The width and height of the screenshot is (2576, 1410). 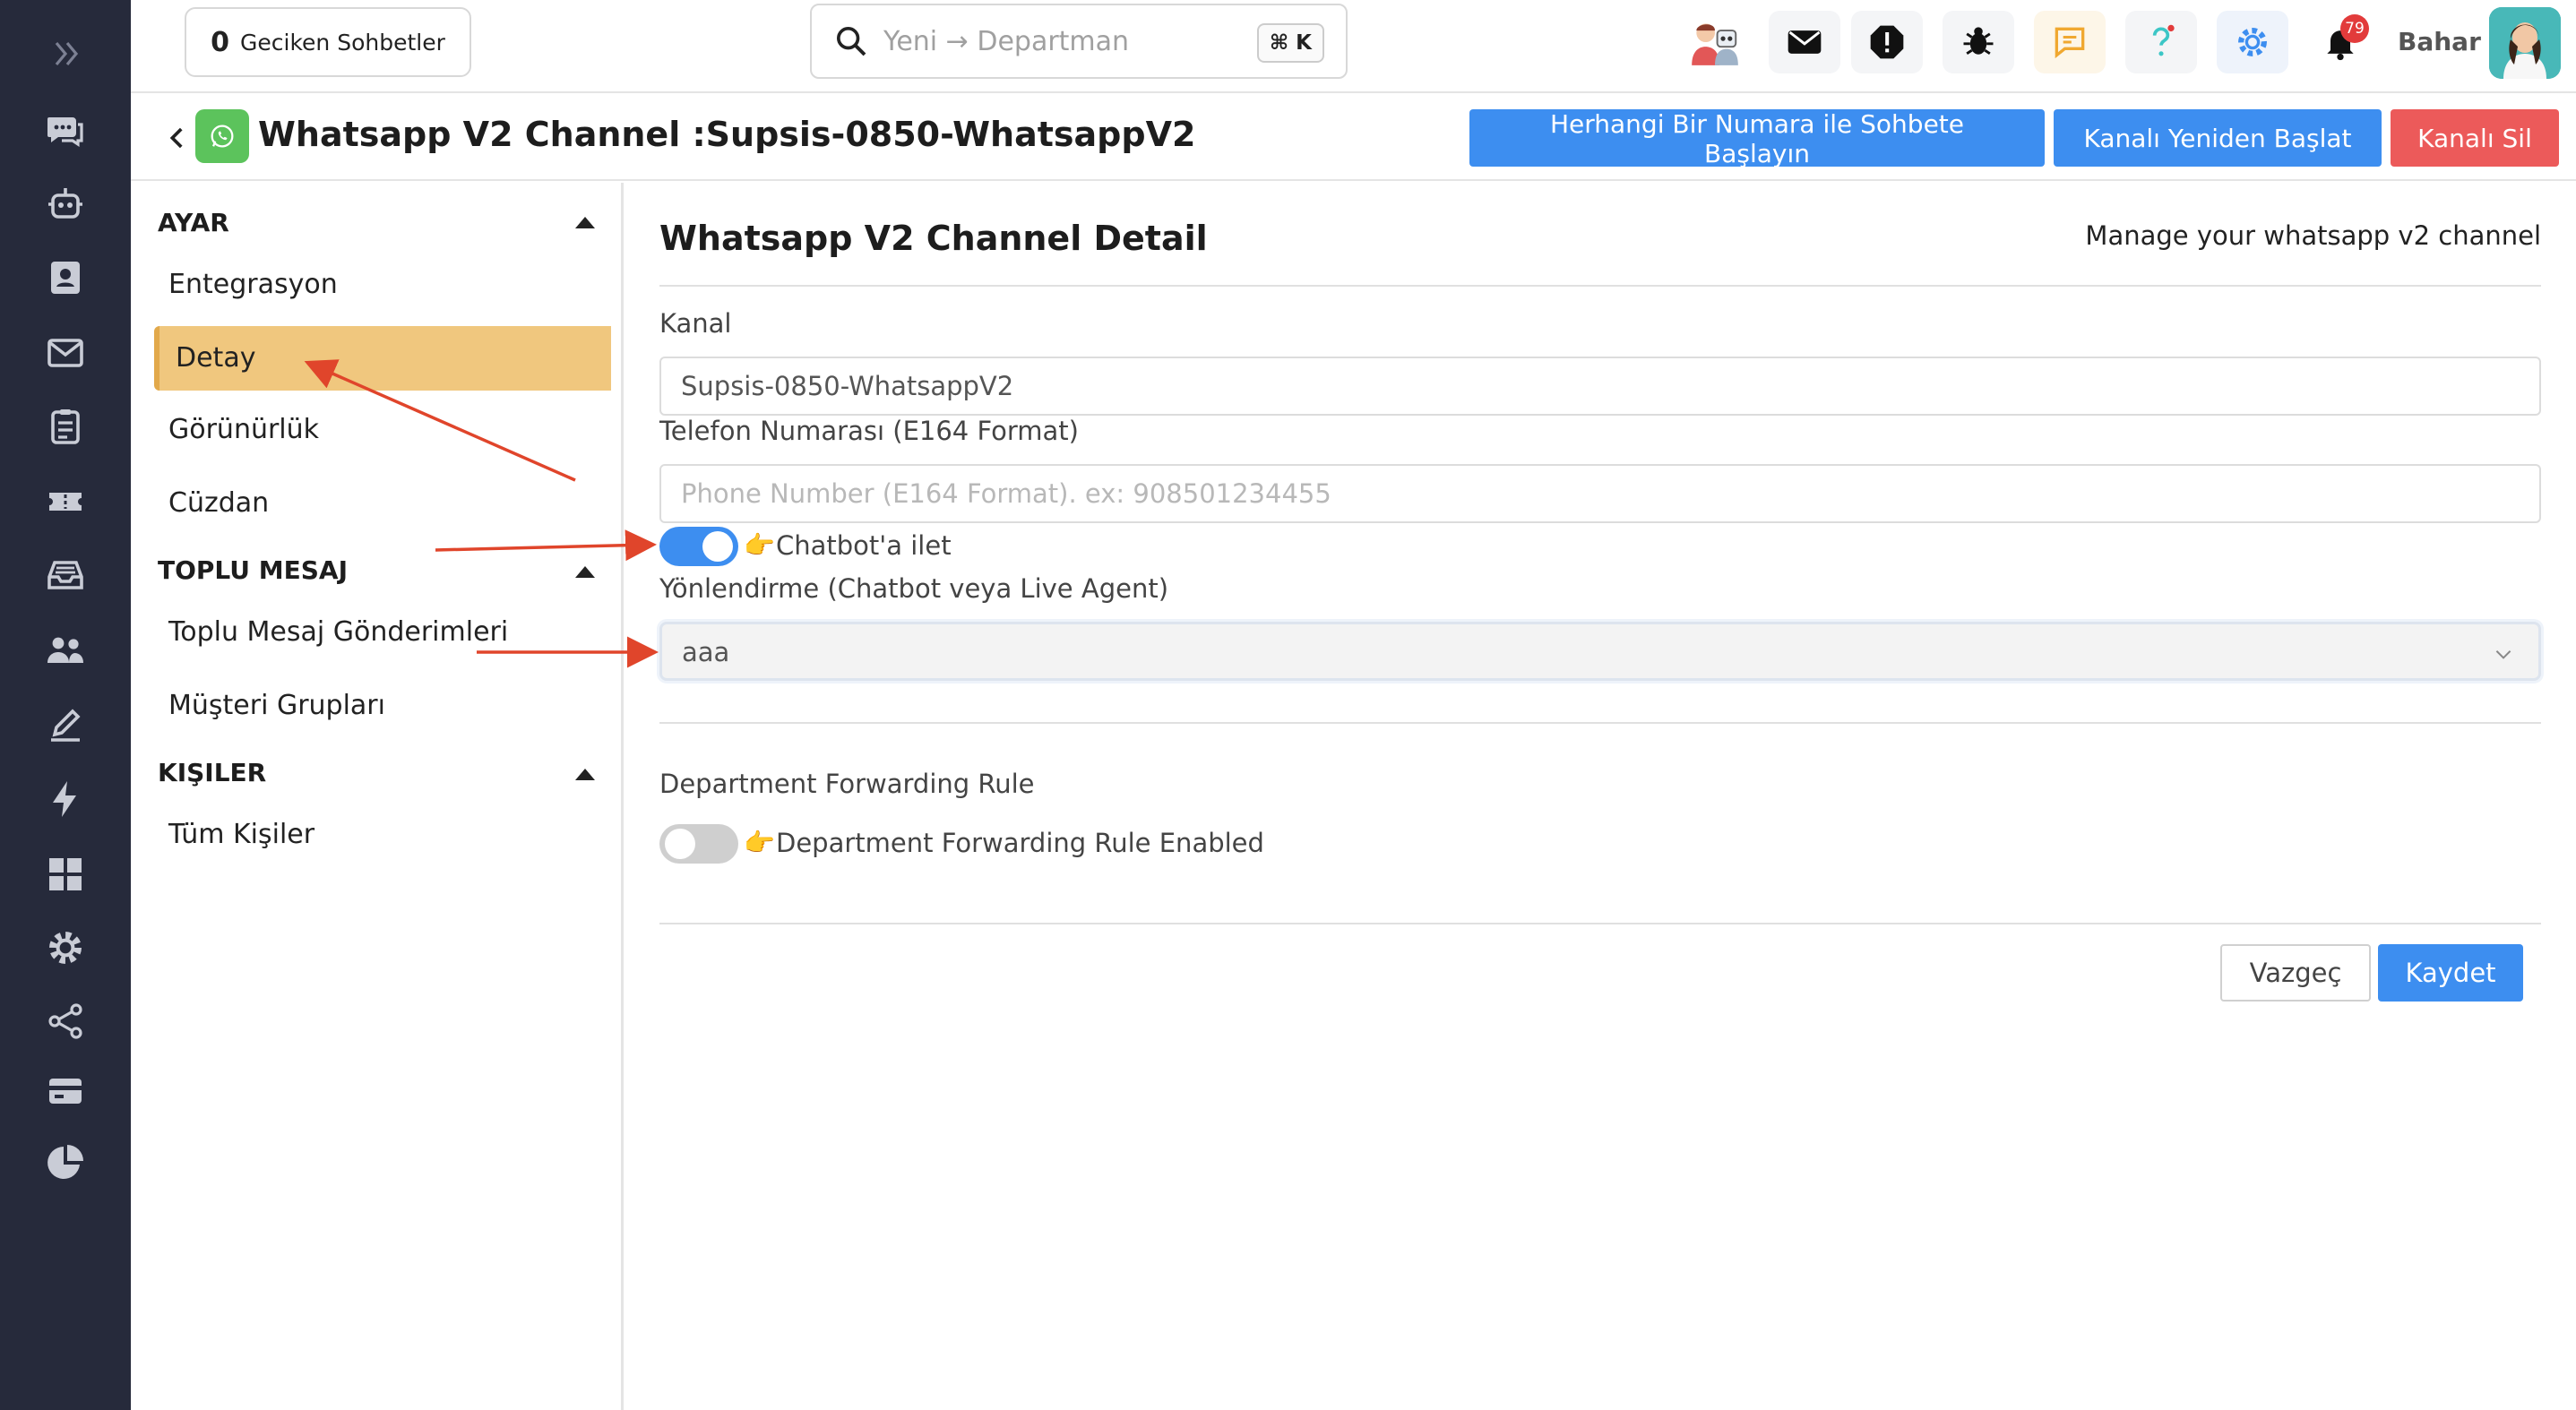 I want to click on top-bar: 0 Geciken Sohbetler ⌘ K 79 Bah, so click(x=1354, y=46).